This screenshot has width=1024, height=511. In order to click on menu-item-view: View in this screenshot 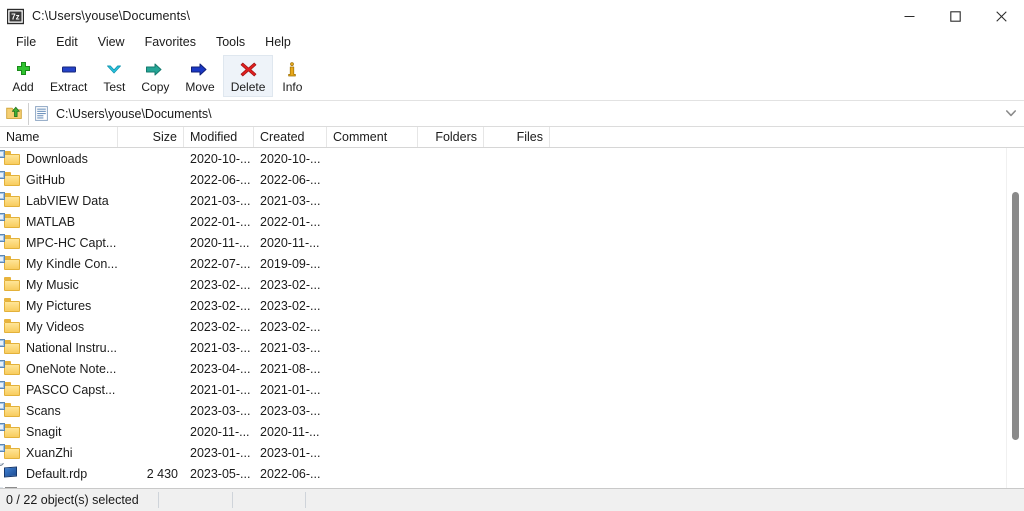, I will do `click(111, 43)`.